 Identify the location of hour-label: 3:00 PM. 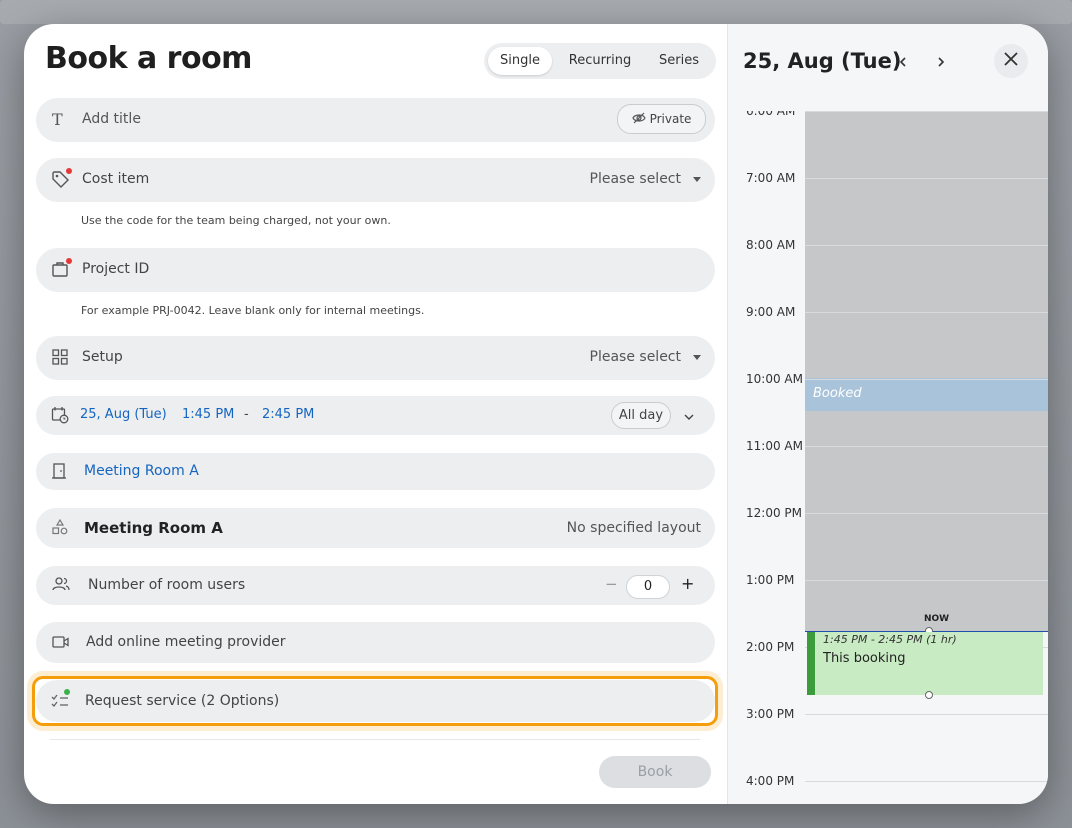
(770, 714).